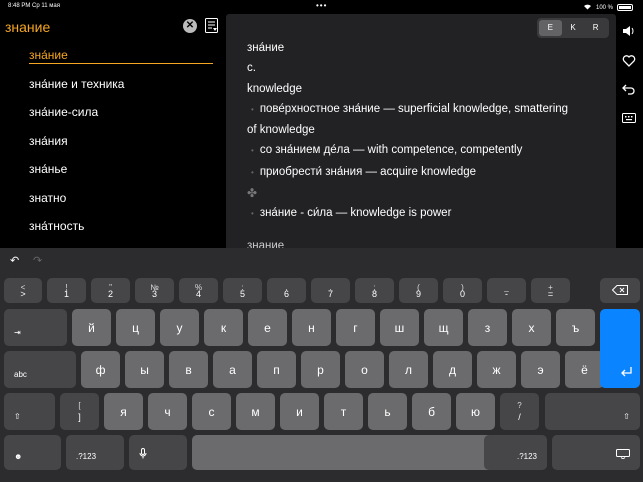 This screenshot has width=643, height=482. What do you see at coordinates (223, 327) in the screenshot?
I see `key-letter: к` at bounding box center [223, 327].